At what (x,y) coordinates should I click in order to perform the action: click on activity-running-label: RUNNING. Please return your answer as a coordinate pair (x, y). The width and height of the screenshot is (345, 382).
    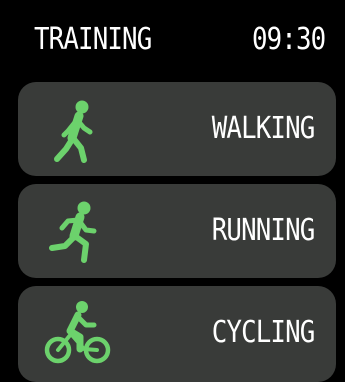
    Looking at the image, I should click on (263, 230).